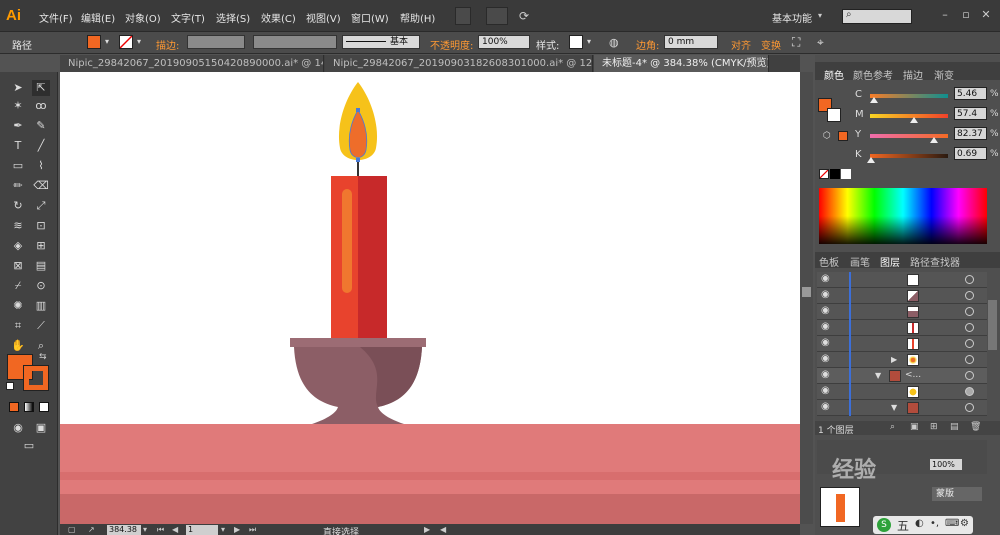 The width and height of the screenshot is (1000, 535). What do you see at coordinates (463, 16) in the screenshot?
I see `bridge-button` at bounding box center [463, 16].